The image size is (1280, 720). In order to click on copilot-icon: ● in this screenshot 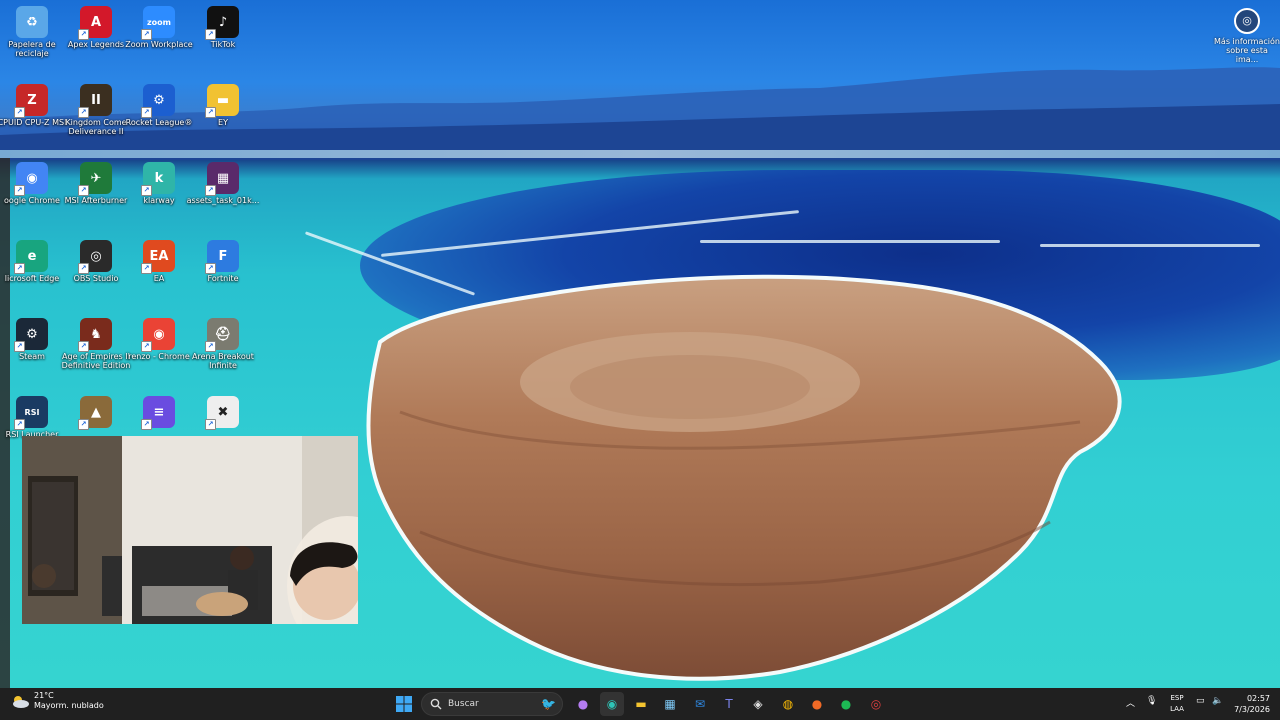, I will do `click(583, 704)`.